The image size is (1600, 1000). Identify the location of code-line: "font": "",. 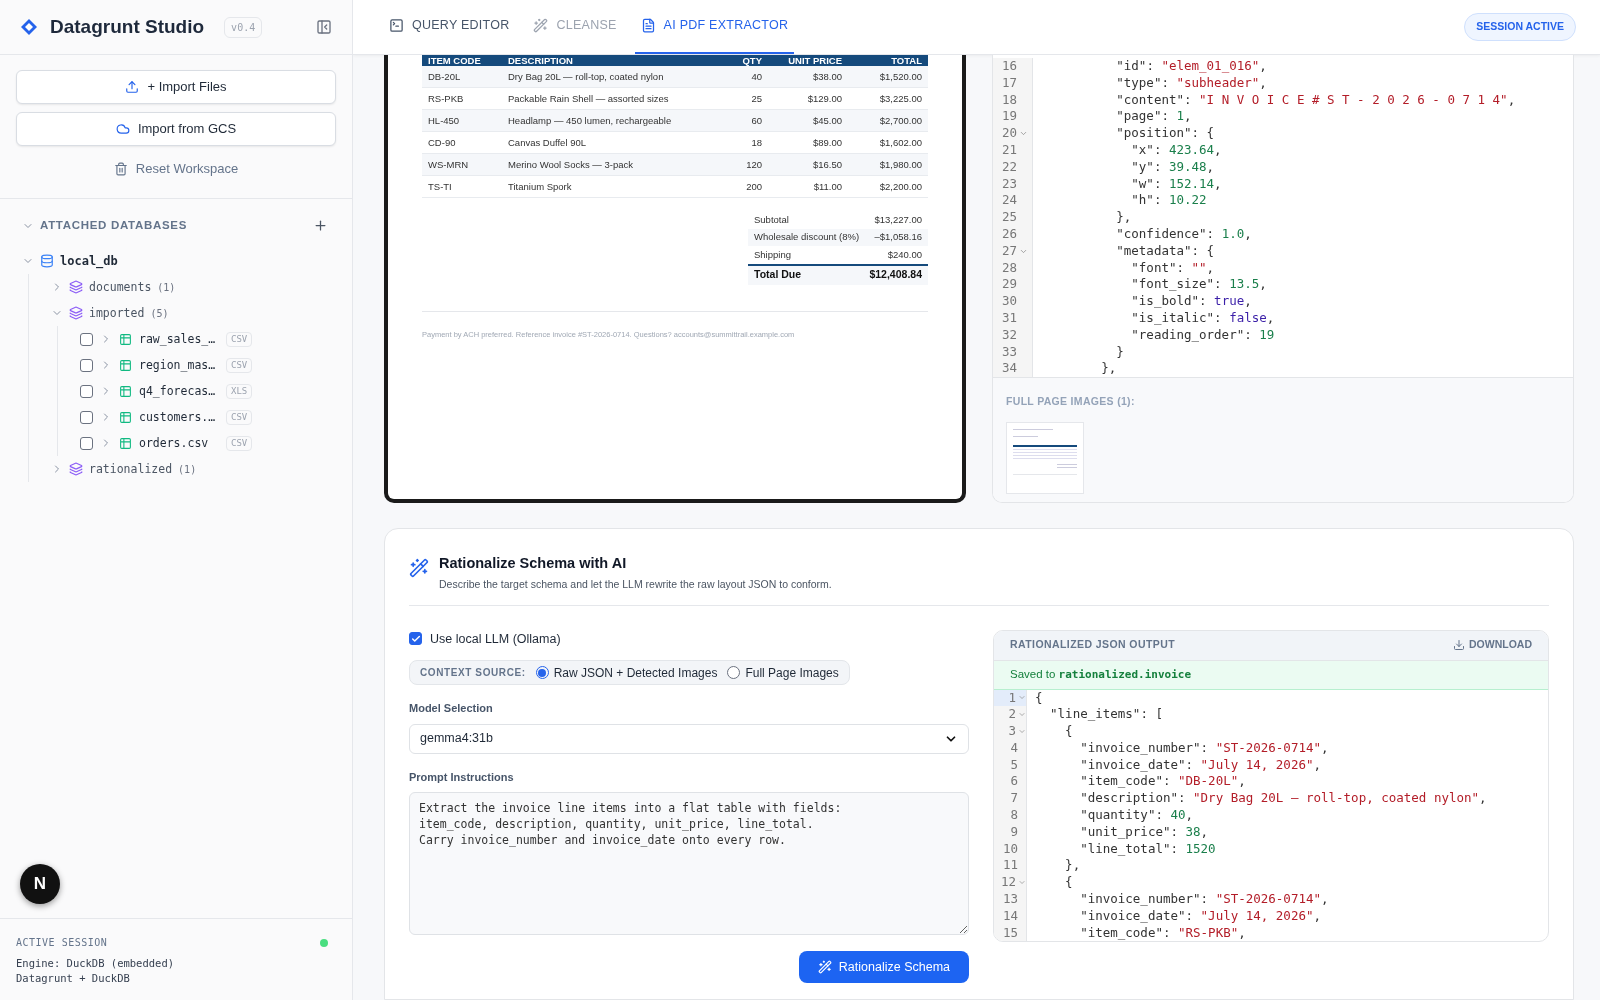
(1173, 268).